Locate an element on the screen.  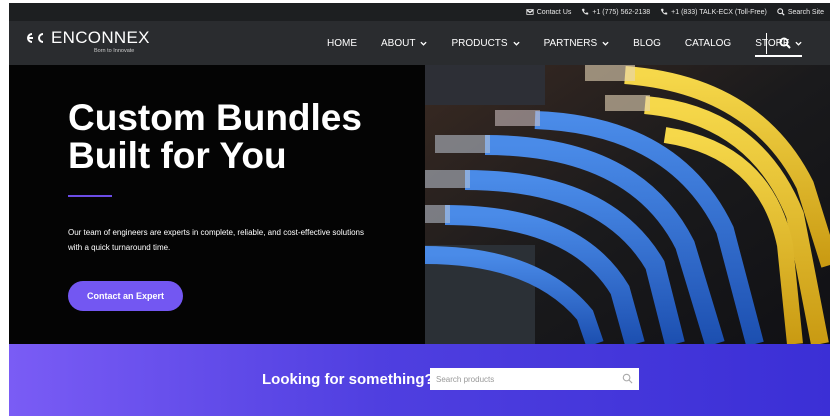
phone-link-1: +1 (775) 562-2138 is located at coordinates (615, 12).